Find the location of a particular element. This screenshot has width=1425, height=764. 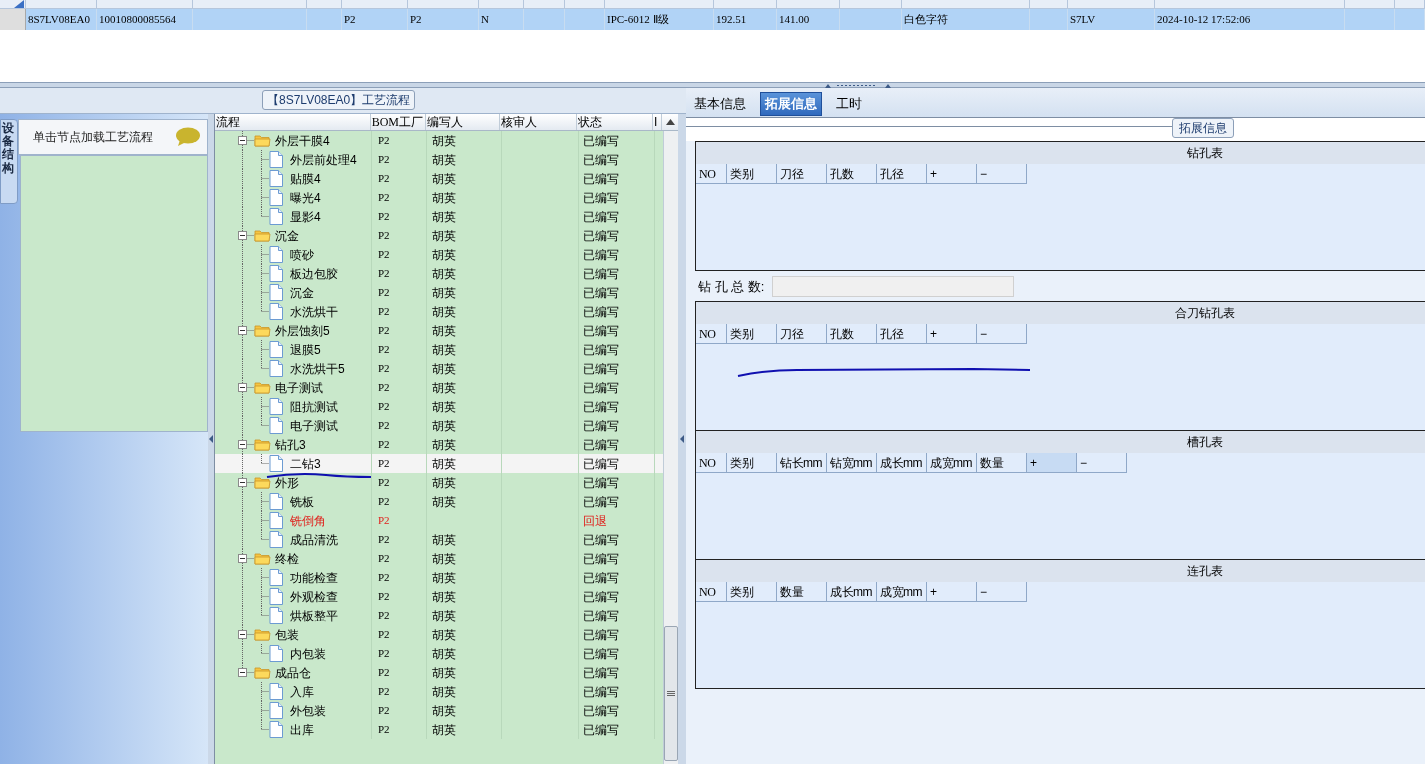

tree-node-label: 烘板整平 is located at coordinates (314, 615).